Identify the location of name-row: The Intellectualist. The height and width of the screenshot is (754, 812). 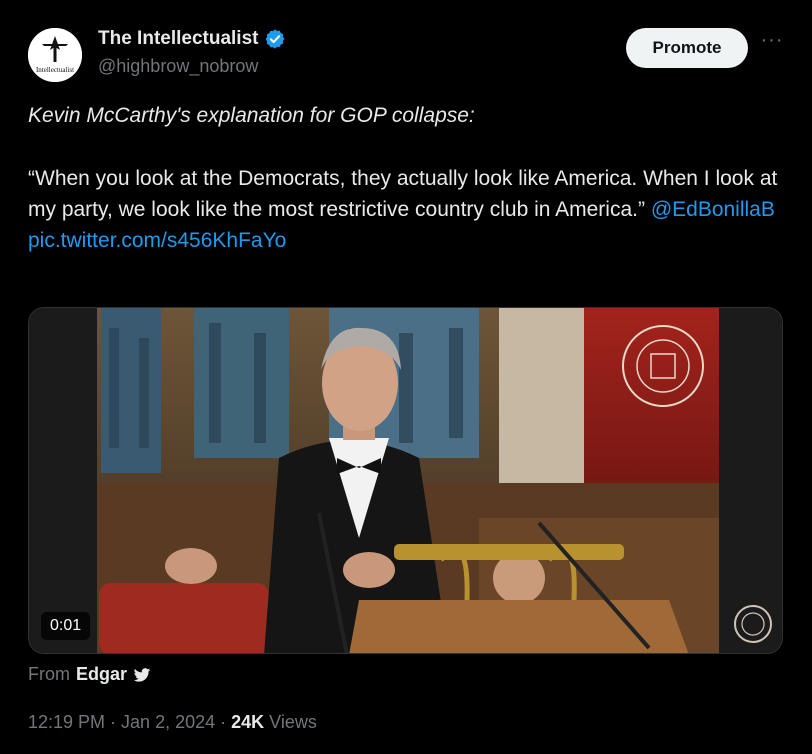
(192, 39).